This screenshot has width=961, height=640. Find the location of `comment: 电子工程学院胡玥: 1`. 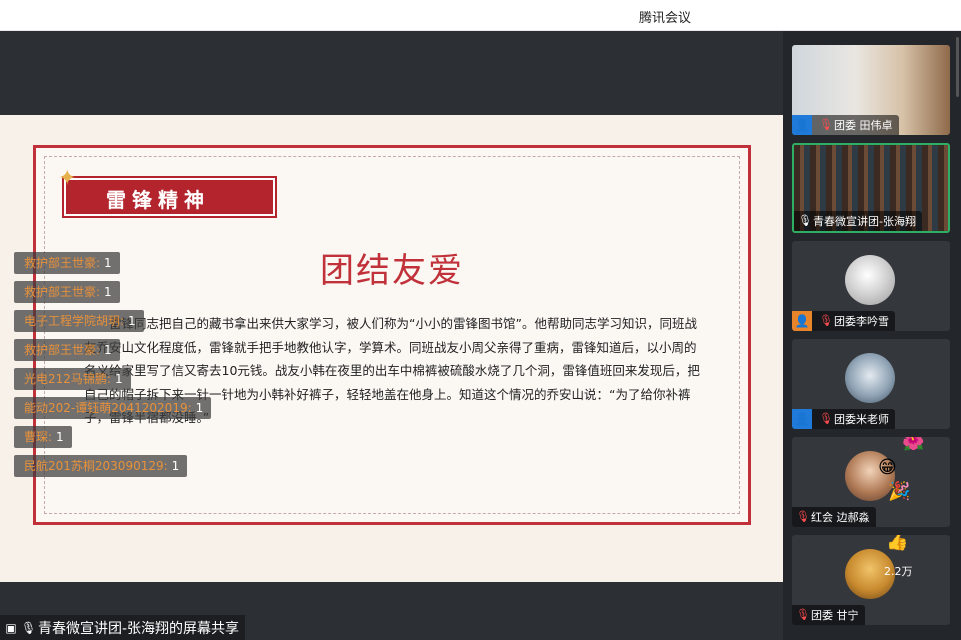

comment: 电子工程学院胡玥: 1 is located at coordinates (79, 321).